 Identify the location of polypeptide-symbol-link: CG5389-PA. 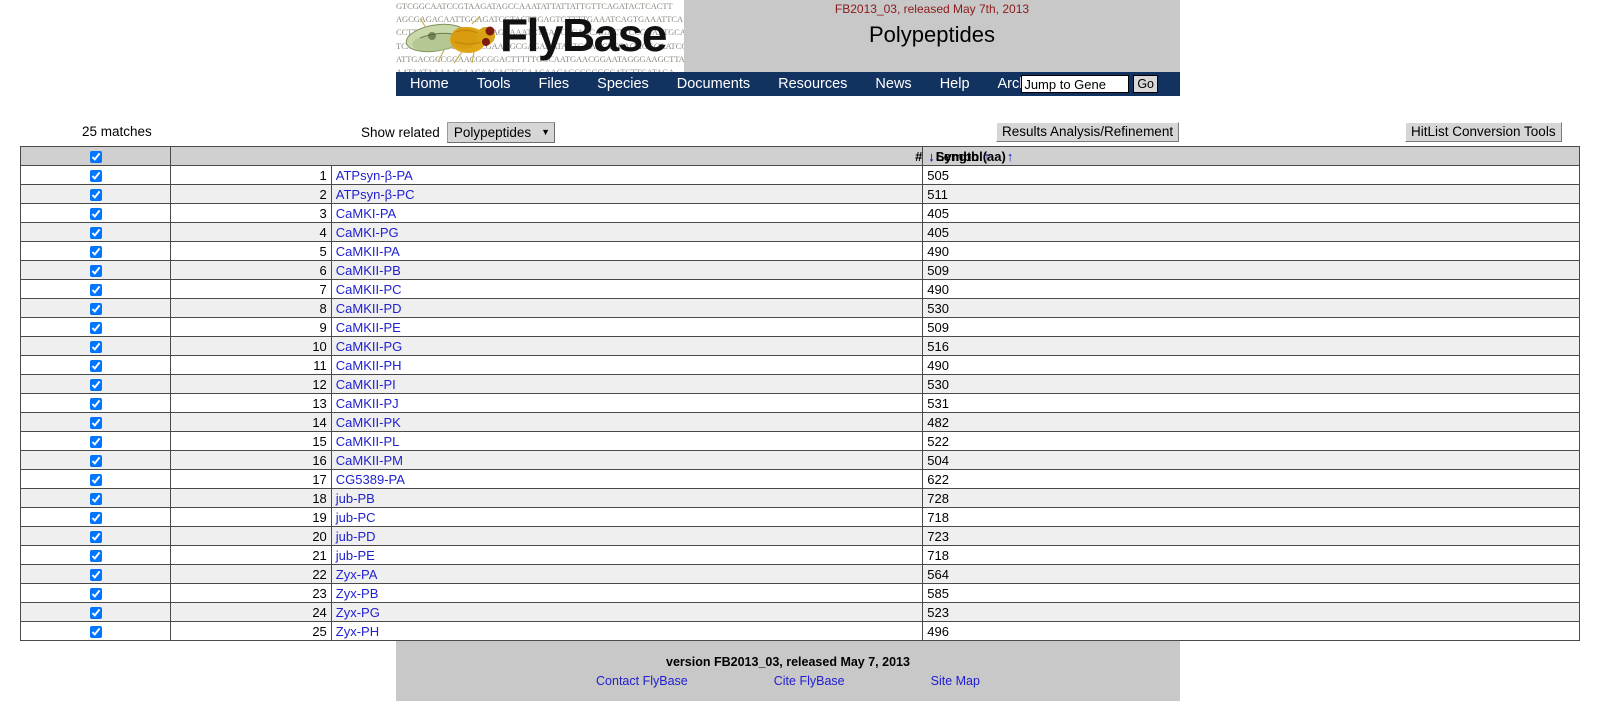
(370, 479).